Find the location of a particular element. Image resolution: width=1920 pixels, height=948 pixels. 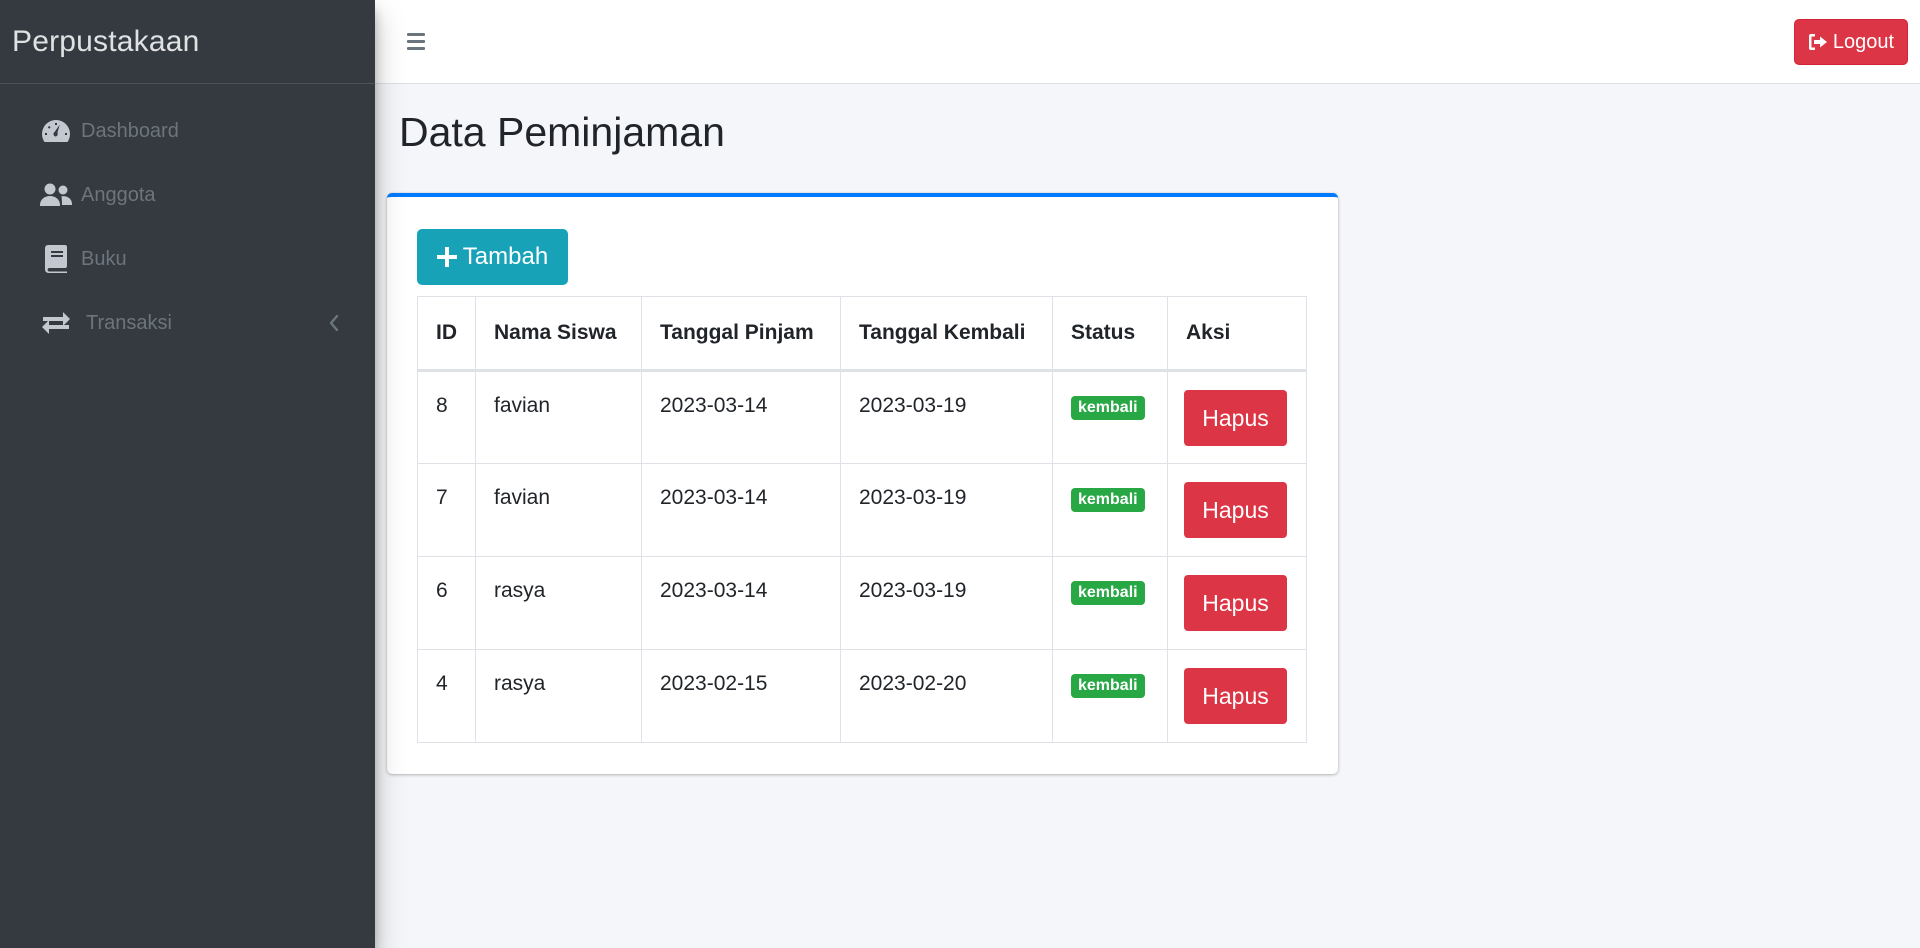

sidebar-item-anggota: Anggota is located at coordinates (187, 195).